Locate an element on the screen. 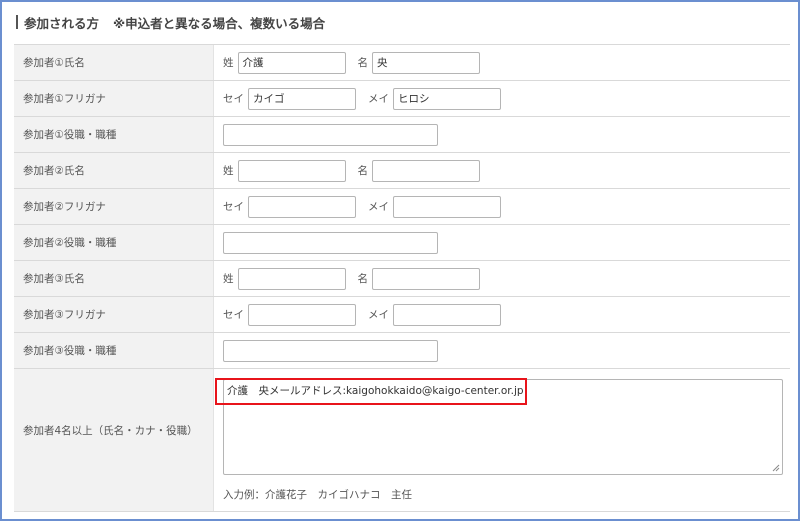 The height and width of the screenshot is (521, 800). p2-sei-input is located at coordinates (291, 170).